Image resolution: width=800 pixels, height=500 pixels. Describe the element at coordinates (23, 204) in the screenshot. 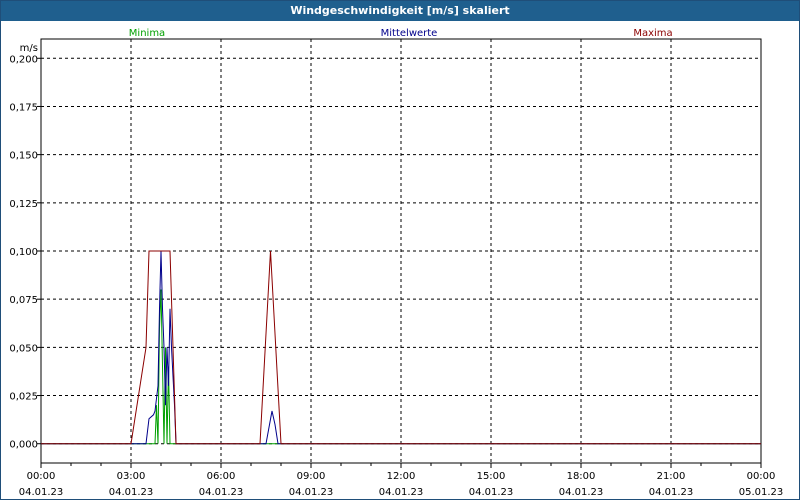

I see `y-tick-label: 0,125` at that location.